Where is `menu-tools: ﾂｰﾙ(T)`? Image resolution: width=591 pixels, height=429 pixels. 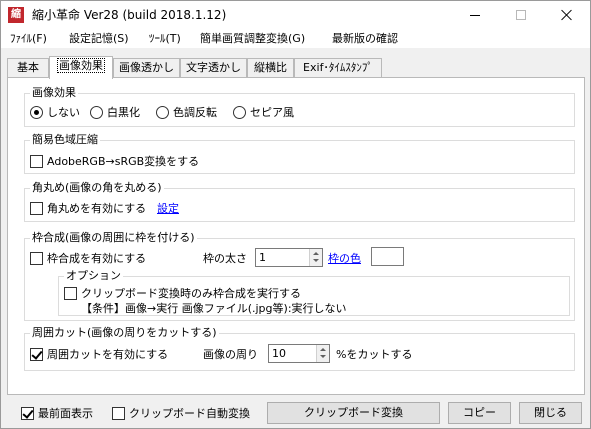 menu-tools: ﾂｰﾙ(T) is located at coordinates (165, 39).